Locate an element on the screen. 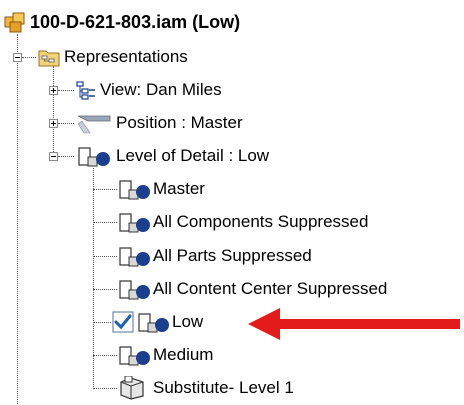 This screenshot has width=464, height=405. expand-position-button is located at coordinates (53, 123).